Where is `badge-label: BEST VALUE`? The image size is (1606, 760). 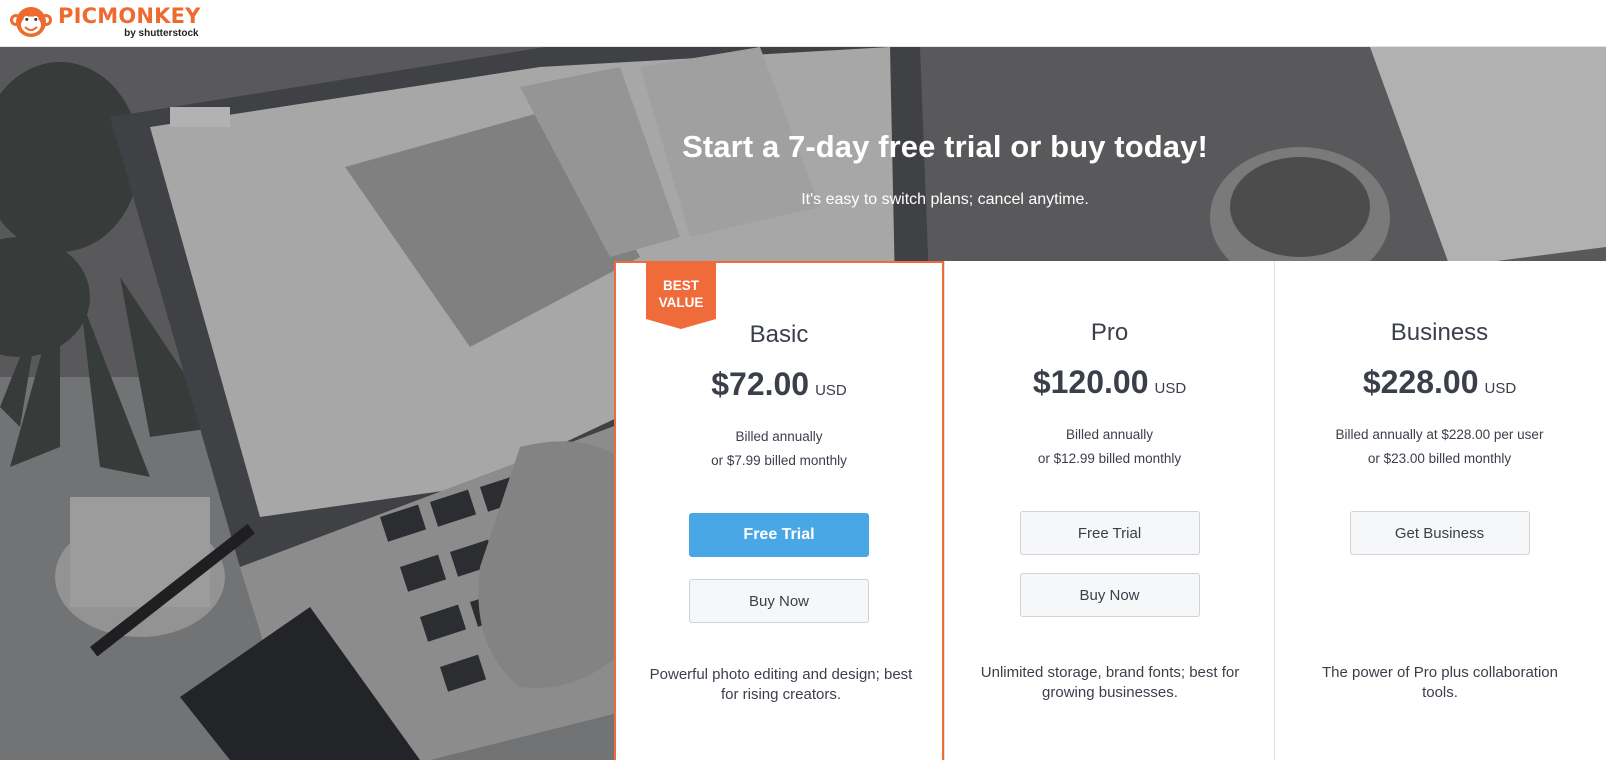
badge-label: BEST VALUE is located at coordinates (681, 294).